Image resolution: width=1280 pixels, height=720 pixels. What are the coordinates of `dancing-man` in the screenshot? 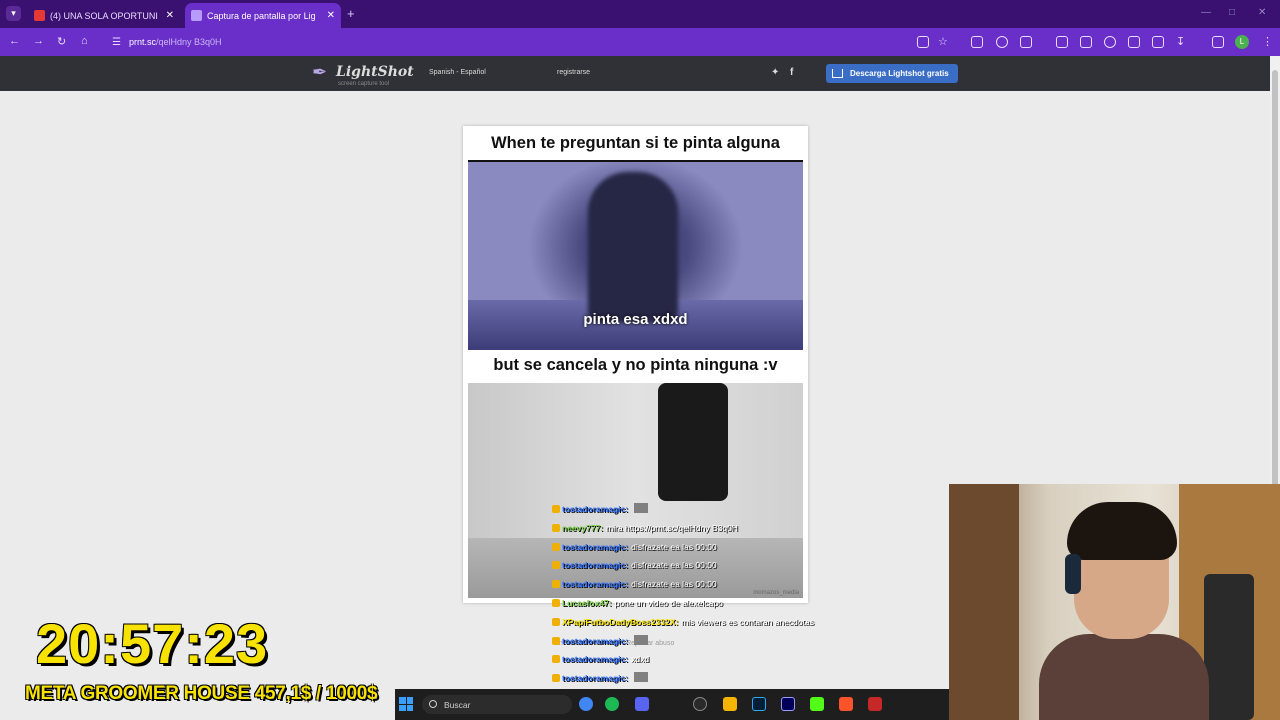 It's located at (633, 247).